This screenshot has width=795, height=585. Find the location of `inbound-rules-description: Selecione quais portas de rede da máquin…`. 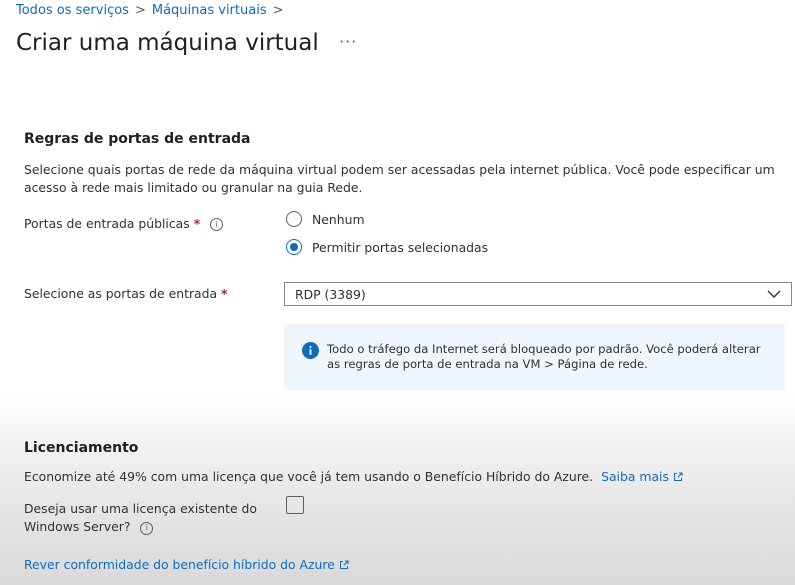

inbound-rules-description: Selecione quais portas de rede da máquin… is located at coordinates (399, 178).